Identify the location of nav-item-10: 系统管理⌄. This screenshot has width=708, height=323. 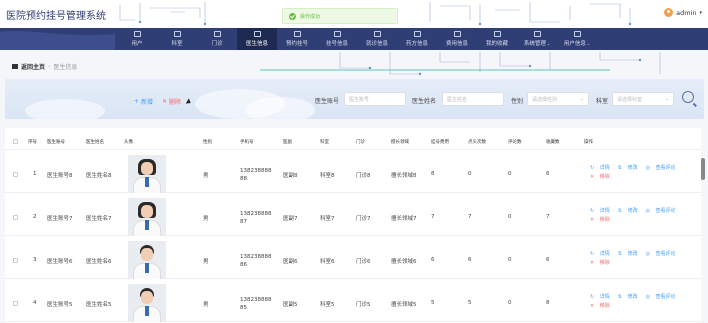
(537, 39).